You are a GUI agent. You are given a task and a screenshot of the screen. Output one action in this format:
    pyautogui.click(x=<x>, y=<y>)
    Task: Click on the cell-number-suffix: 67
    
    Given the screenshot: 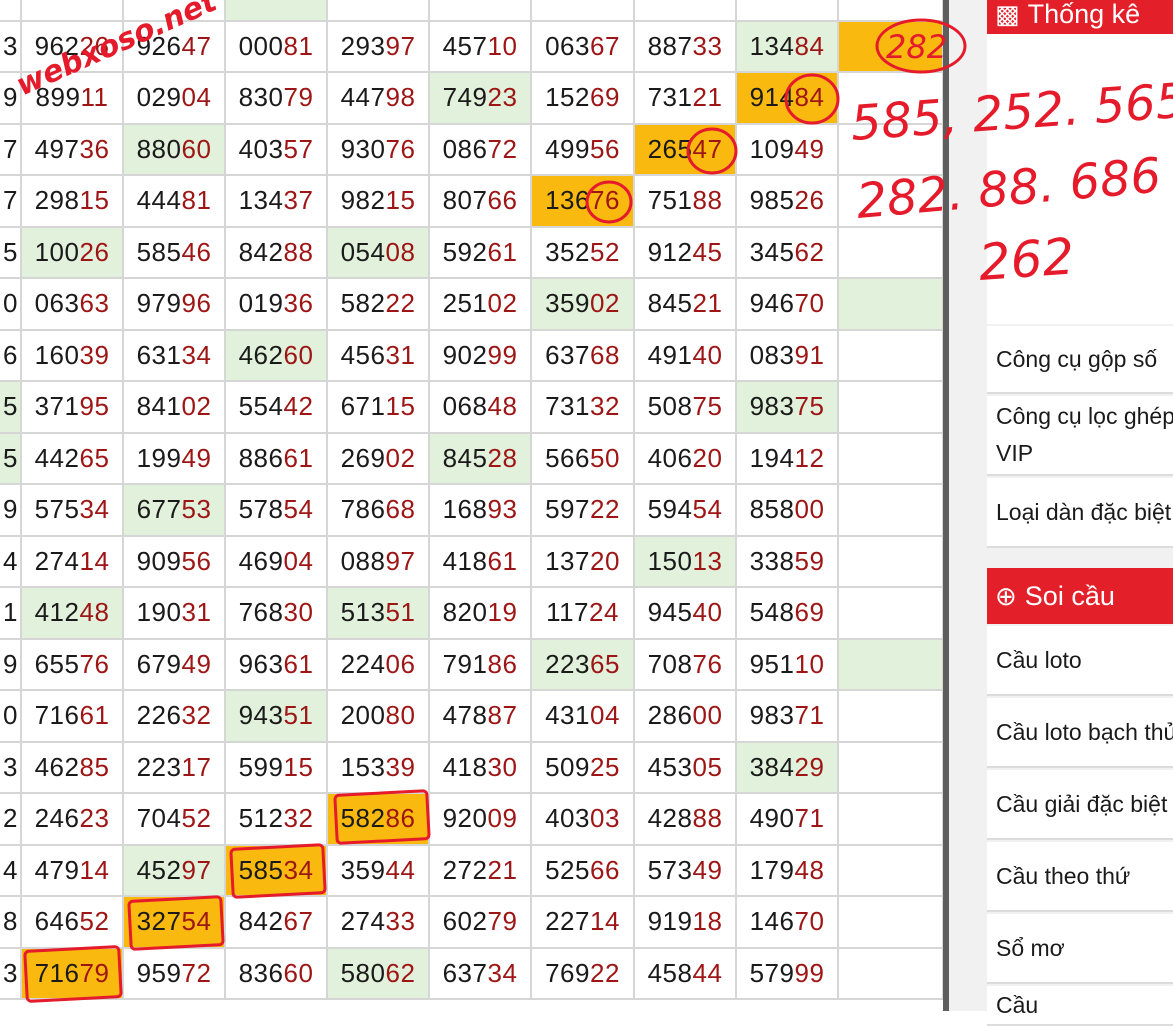 What is the action you would take?
    pyautogui.click(x=604, y=45)
    